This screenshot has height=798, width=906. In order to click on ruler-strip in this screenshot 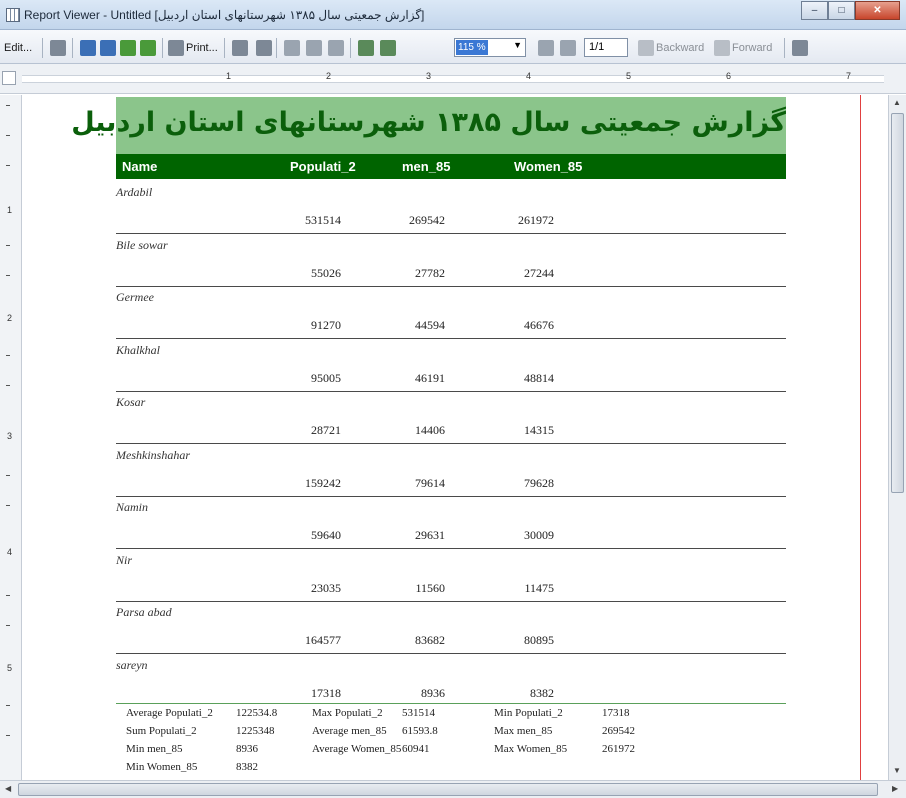, I will do `click(453, 79)`.